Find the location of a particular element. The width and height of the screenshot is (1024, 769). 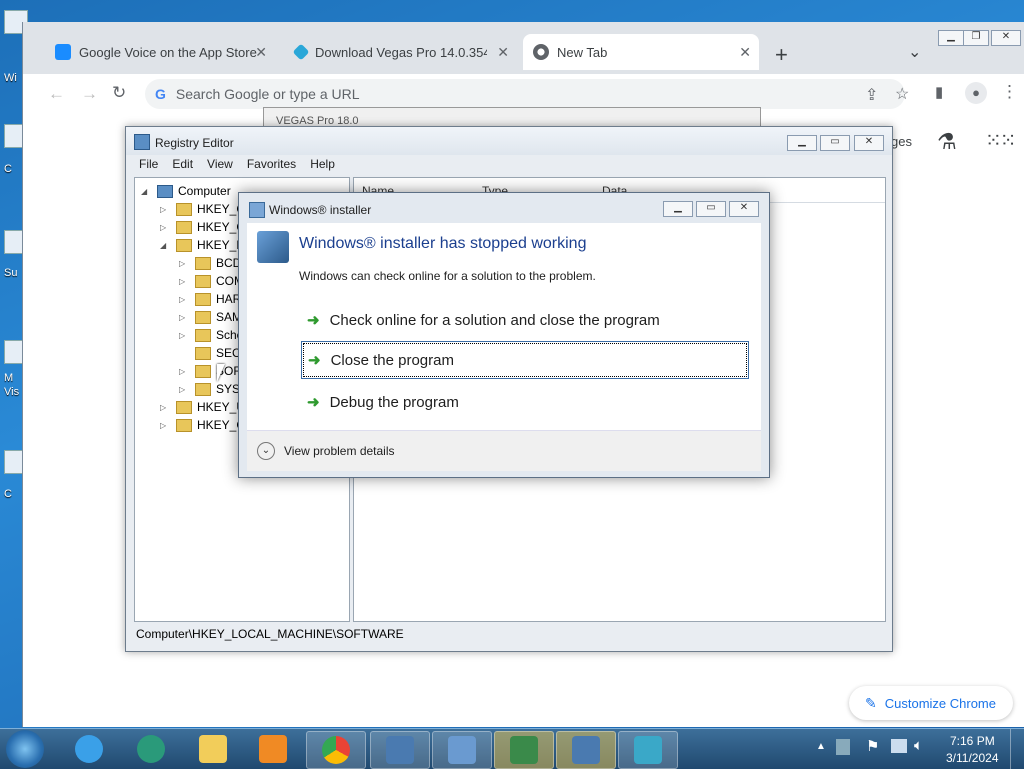

green-arrow-icon: ➜ is located at coordinates (313, 402).